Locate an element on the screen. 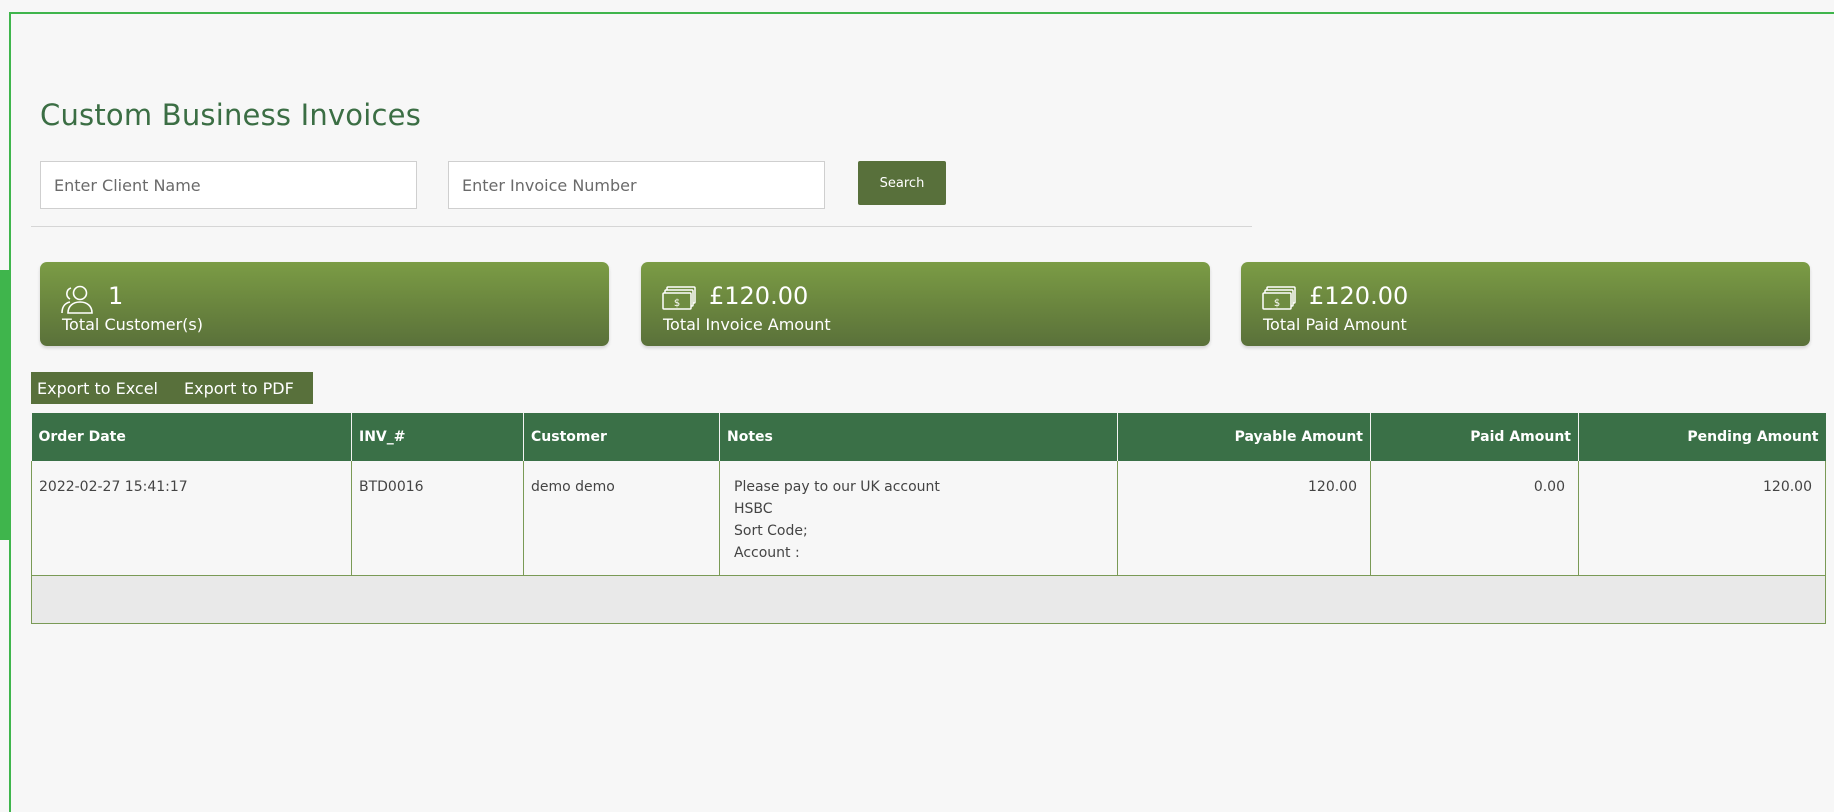 The width and height of the screenshot is (1834, 812). notes-line: Sort Code; is located at coordinates (771, 531).